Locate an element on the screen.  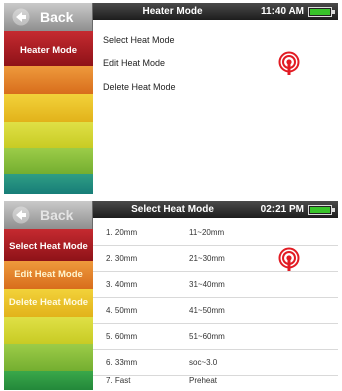
sidebar-item-edit-heat-mode: Edit Heat Mode is located at coordinates (48, 274).